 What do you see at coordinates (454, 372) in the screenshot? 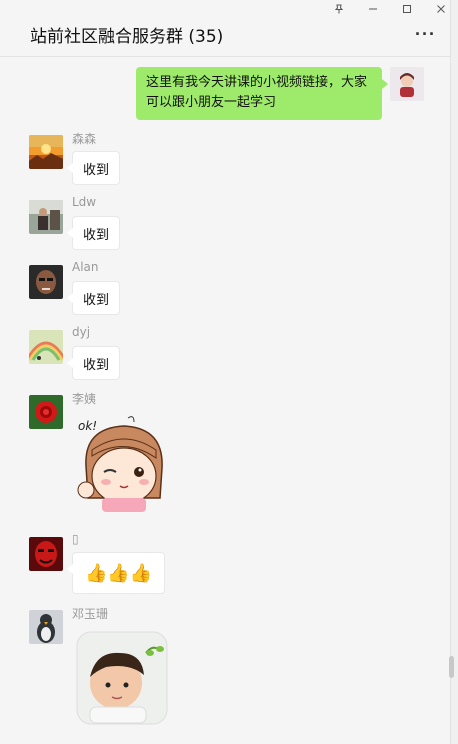
I see `scrollbar-track` at bounding box center [454, 372].